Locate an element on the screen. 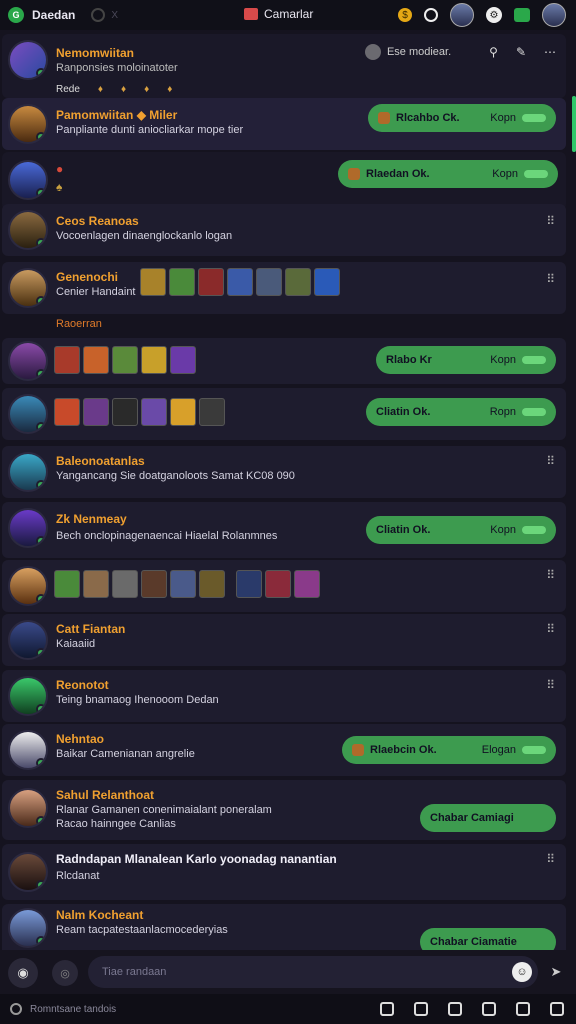  chat-row: Catt Fiantan Kaiaaiid ⠿ is located at coordinates (284, 640).